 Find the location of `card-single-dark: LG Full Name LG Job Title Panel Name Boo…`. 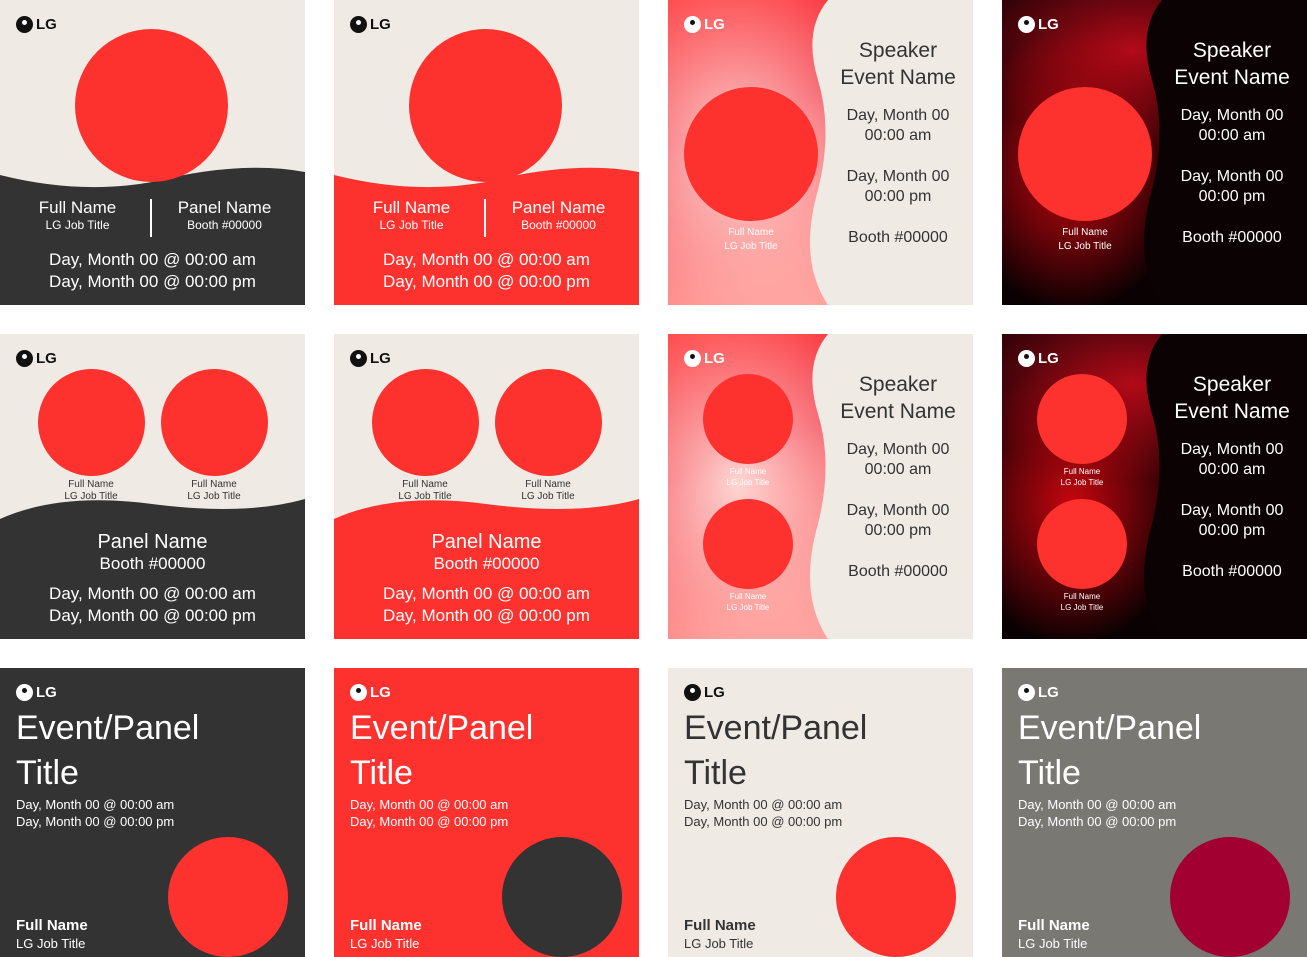

card-single-dark: LG Full Name LG Job Title Panel Name Boo… is located at coordinates (152, 152).